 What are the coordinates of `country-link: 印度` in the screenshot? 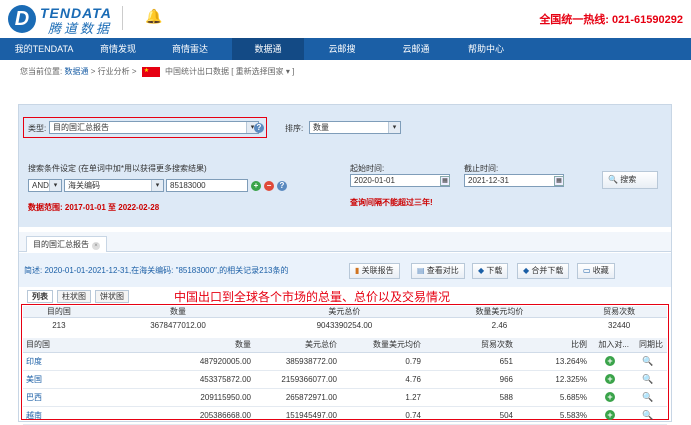 It's located at (93, 361).